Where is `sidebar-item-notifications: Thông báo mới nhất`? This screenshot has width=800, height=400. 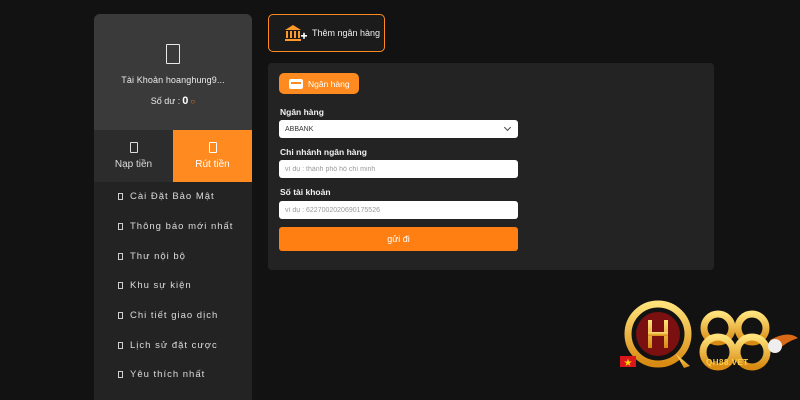
sidebar-item-notifications: Thông báo mới nhất is located at coordinates (173, 227).